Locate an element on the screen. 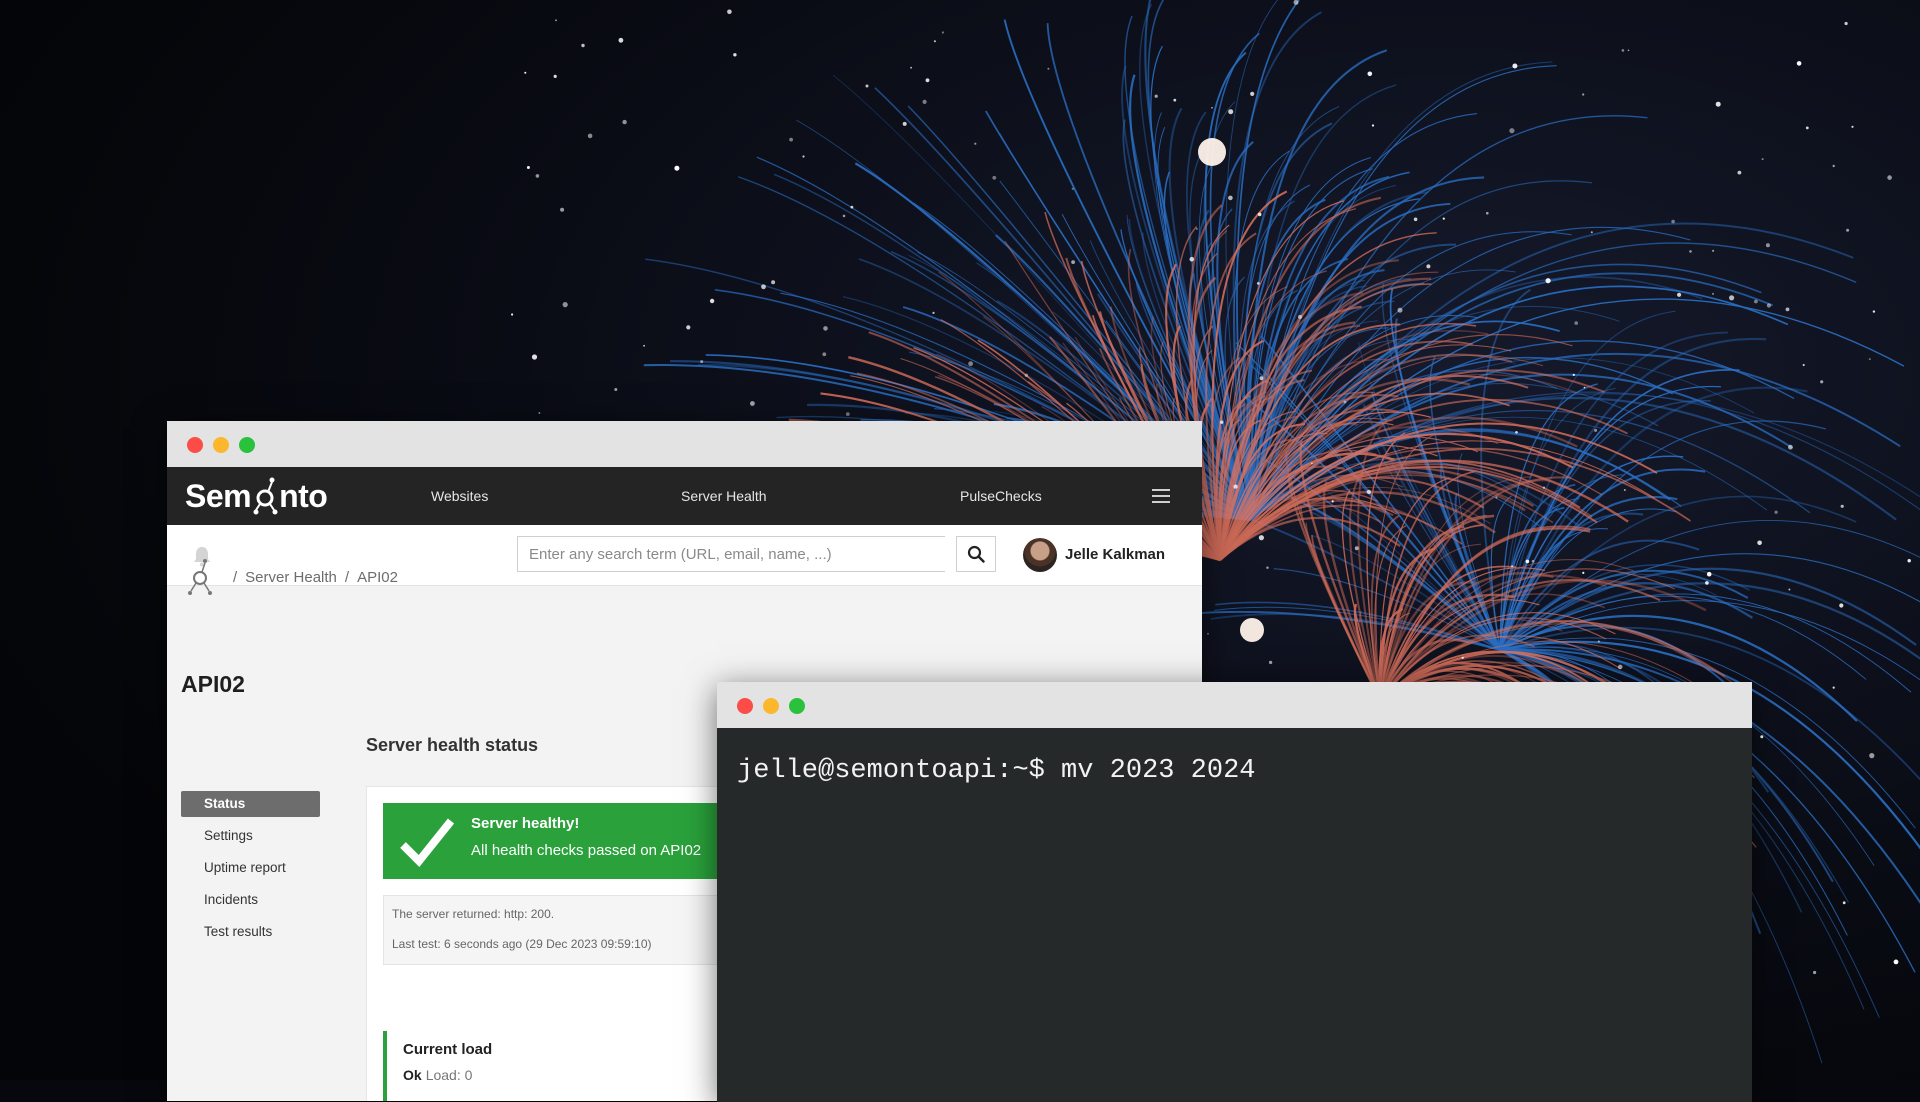 This screenshot has height=1102, width=1920. status-title: Server healthy! is located at coordinates (525, 823).